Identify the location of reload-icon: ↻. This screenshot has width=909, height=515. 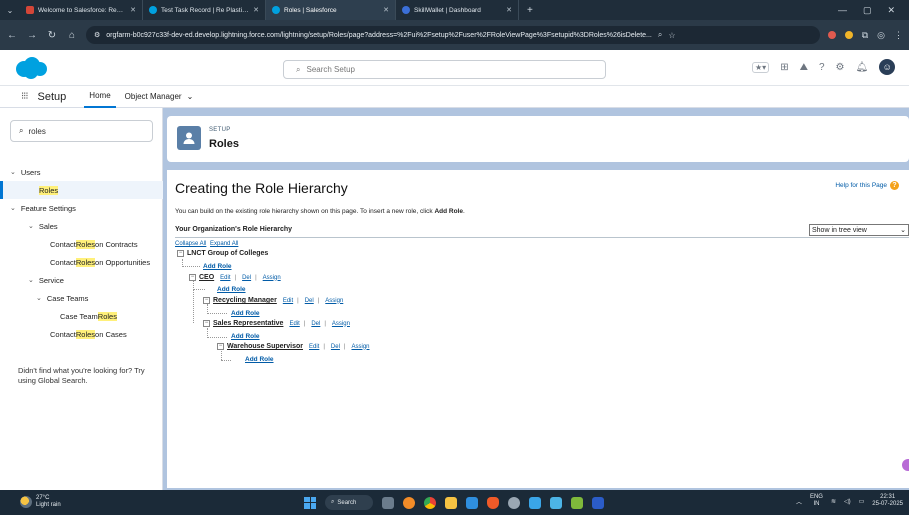
(52, 35).